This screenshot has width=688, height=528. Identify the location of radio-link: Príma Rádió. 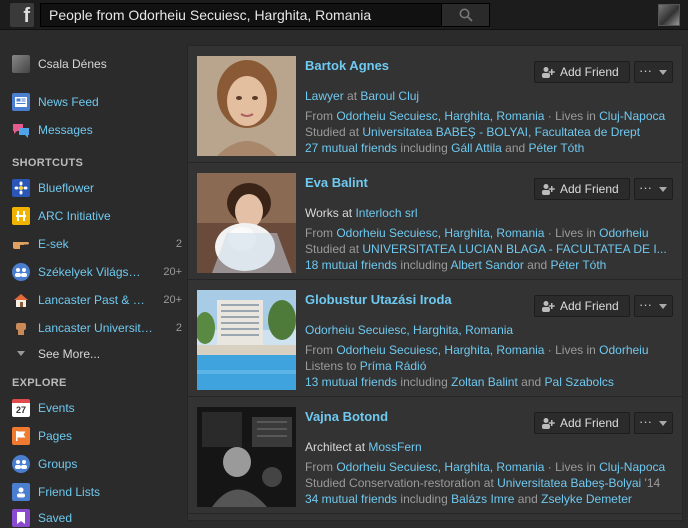
(393, 366).